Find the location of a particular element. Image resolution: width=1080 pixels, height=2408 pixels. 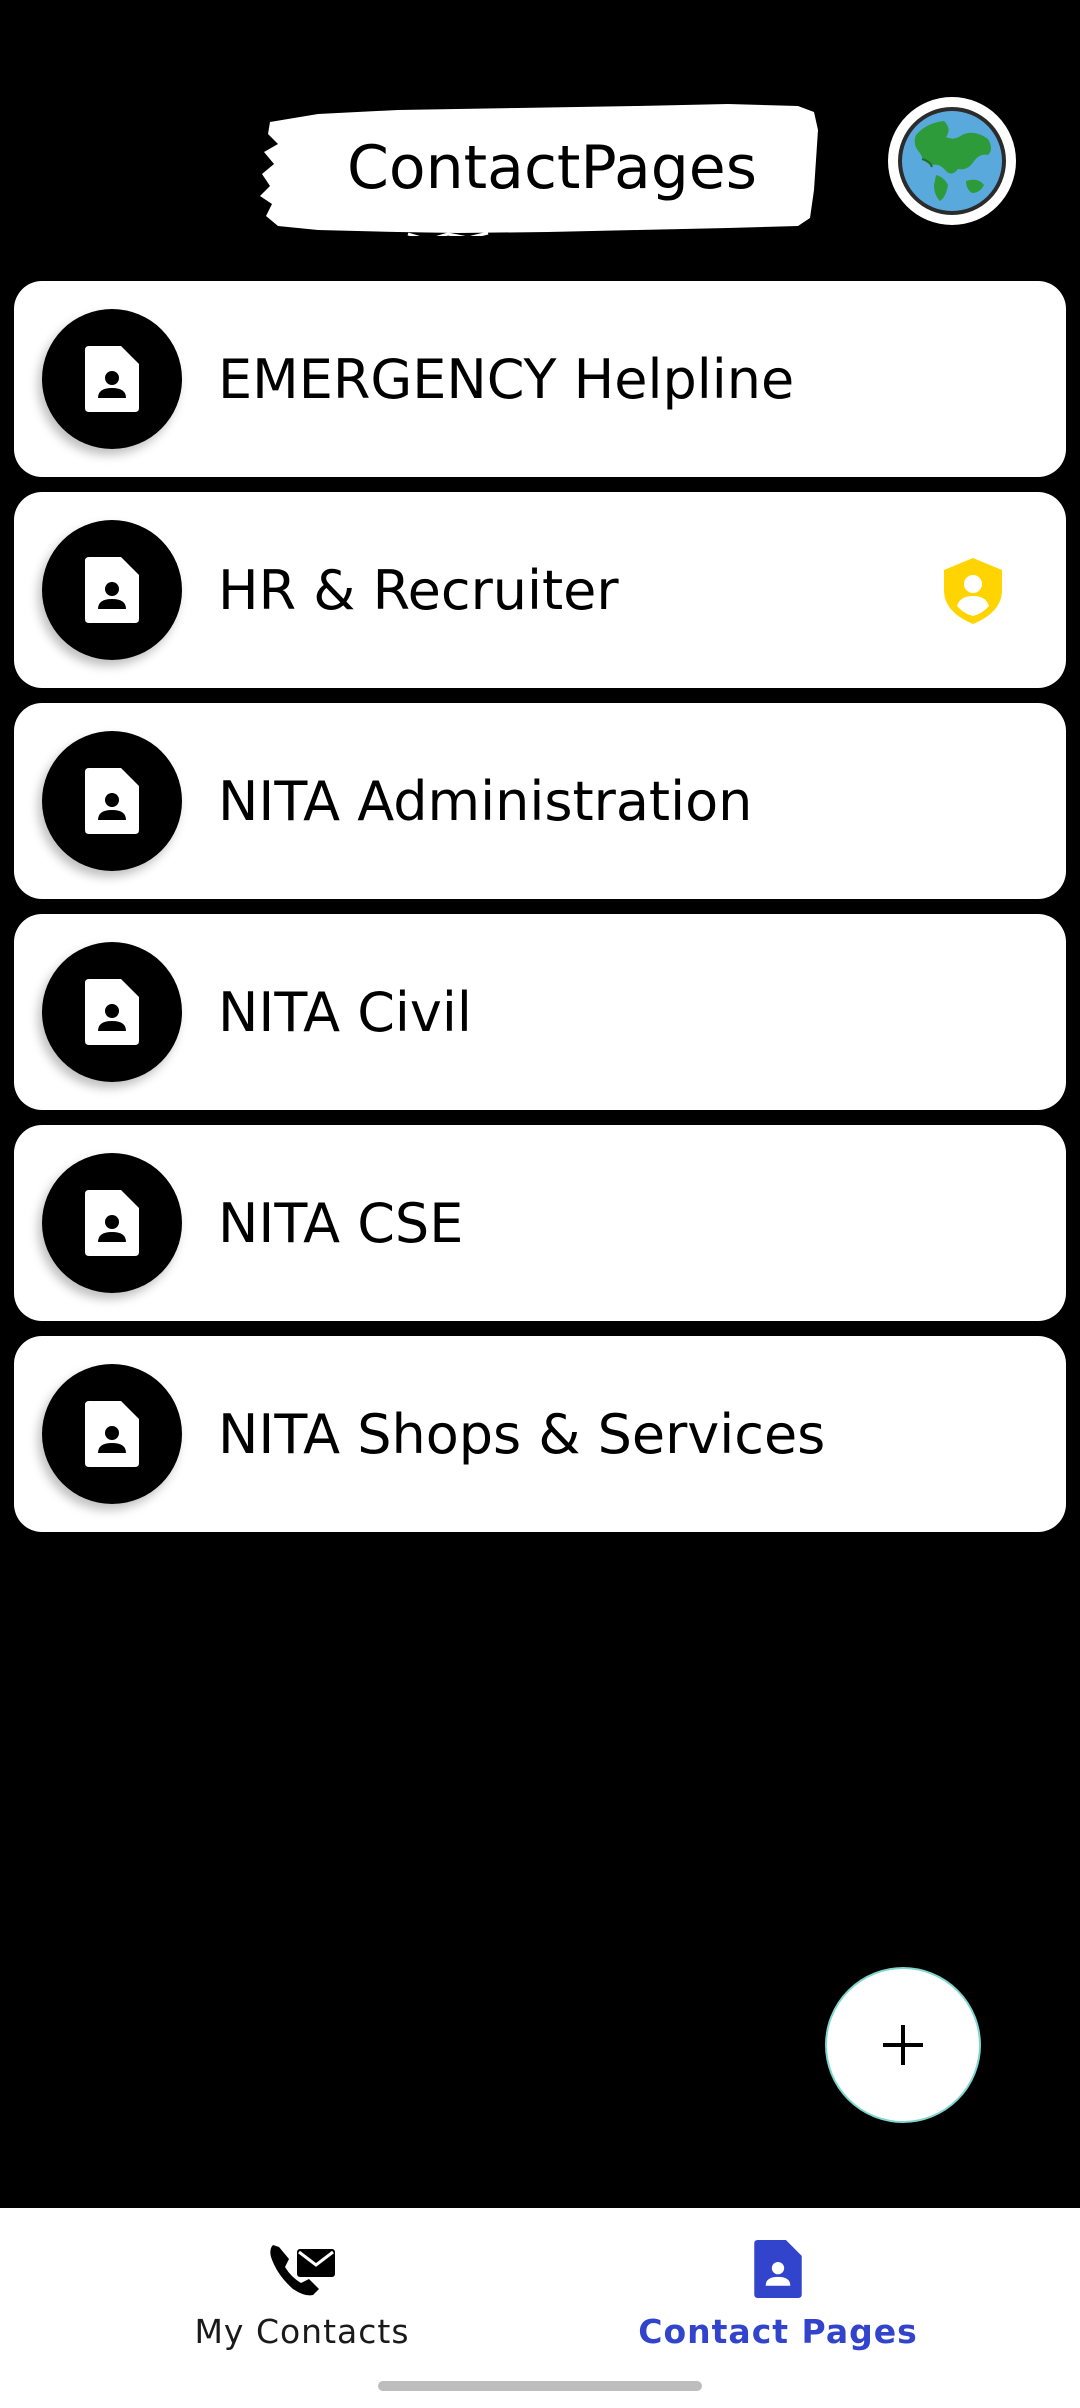

plus-icon is located at coordinates (903, 2045).